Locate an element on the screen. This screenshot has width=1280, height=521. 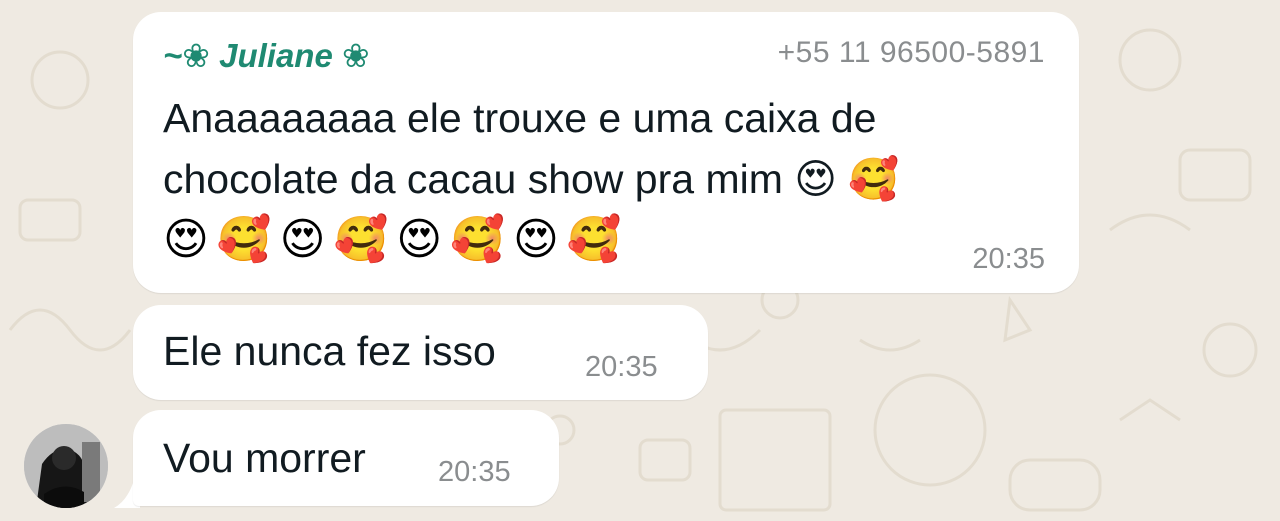
message-text-line: chocolate da cacau show pra mim 😍 🥰 is located at coordinates (531, 179).